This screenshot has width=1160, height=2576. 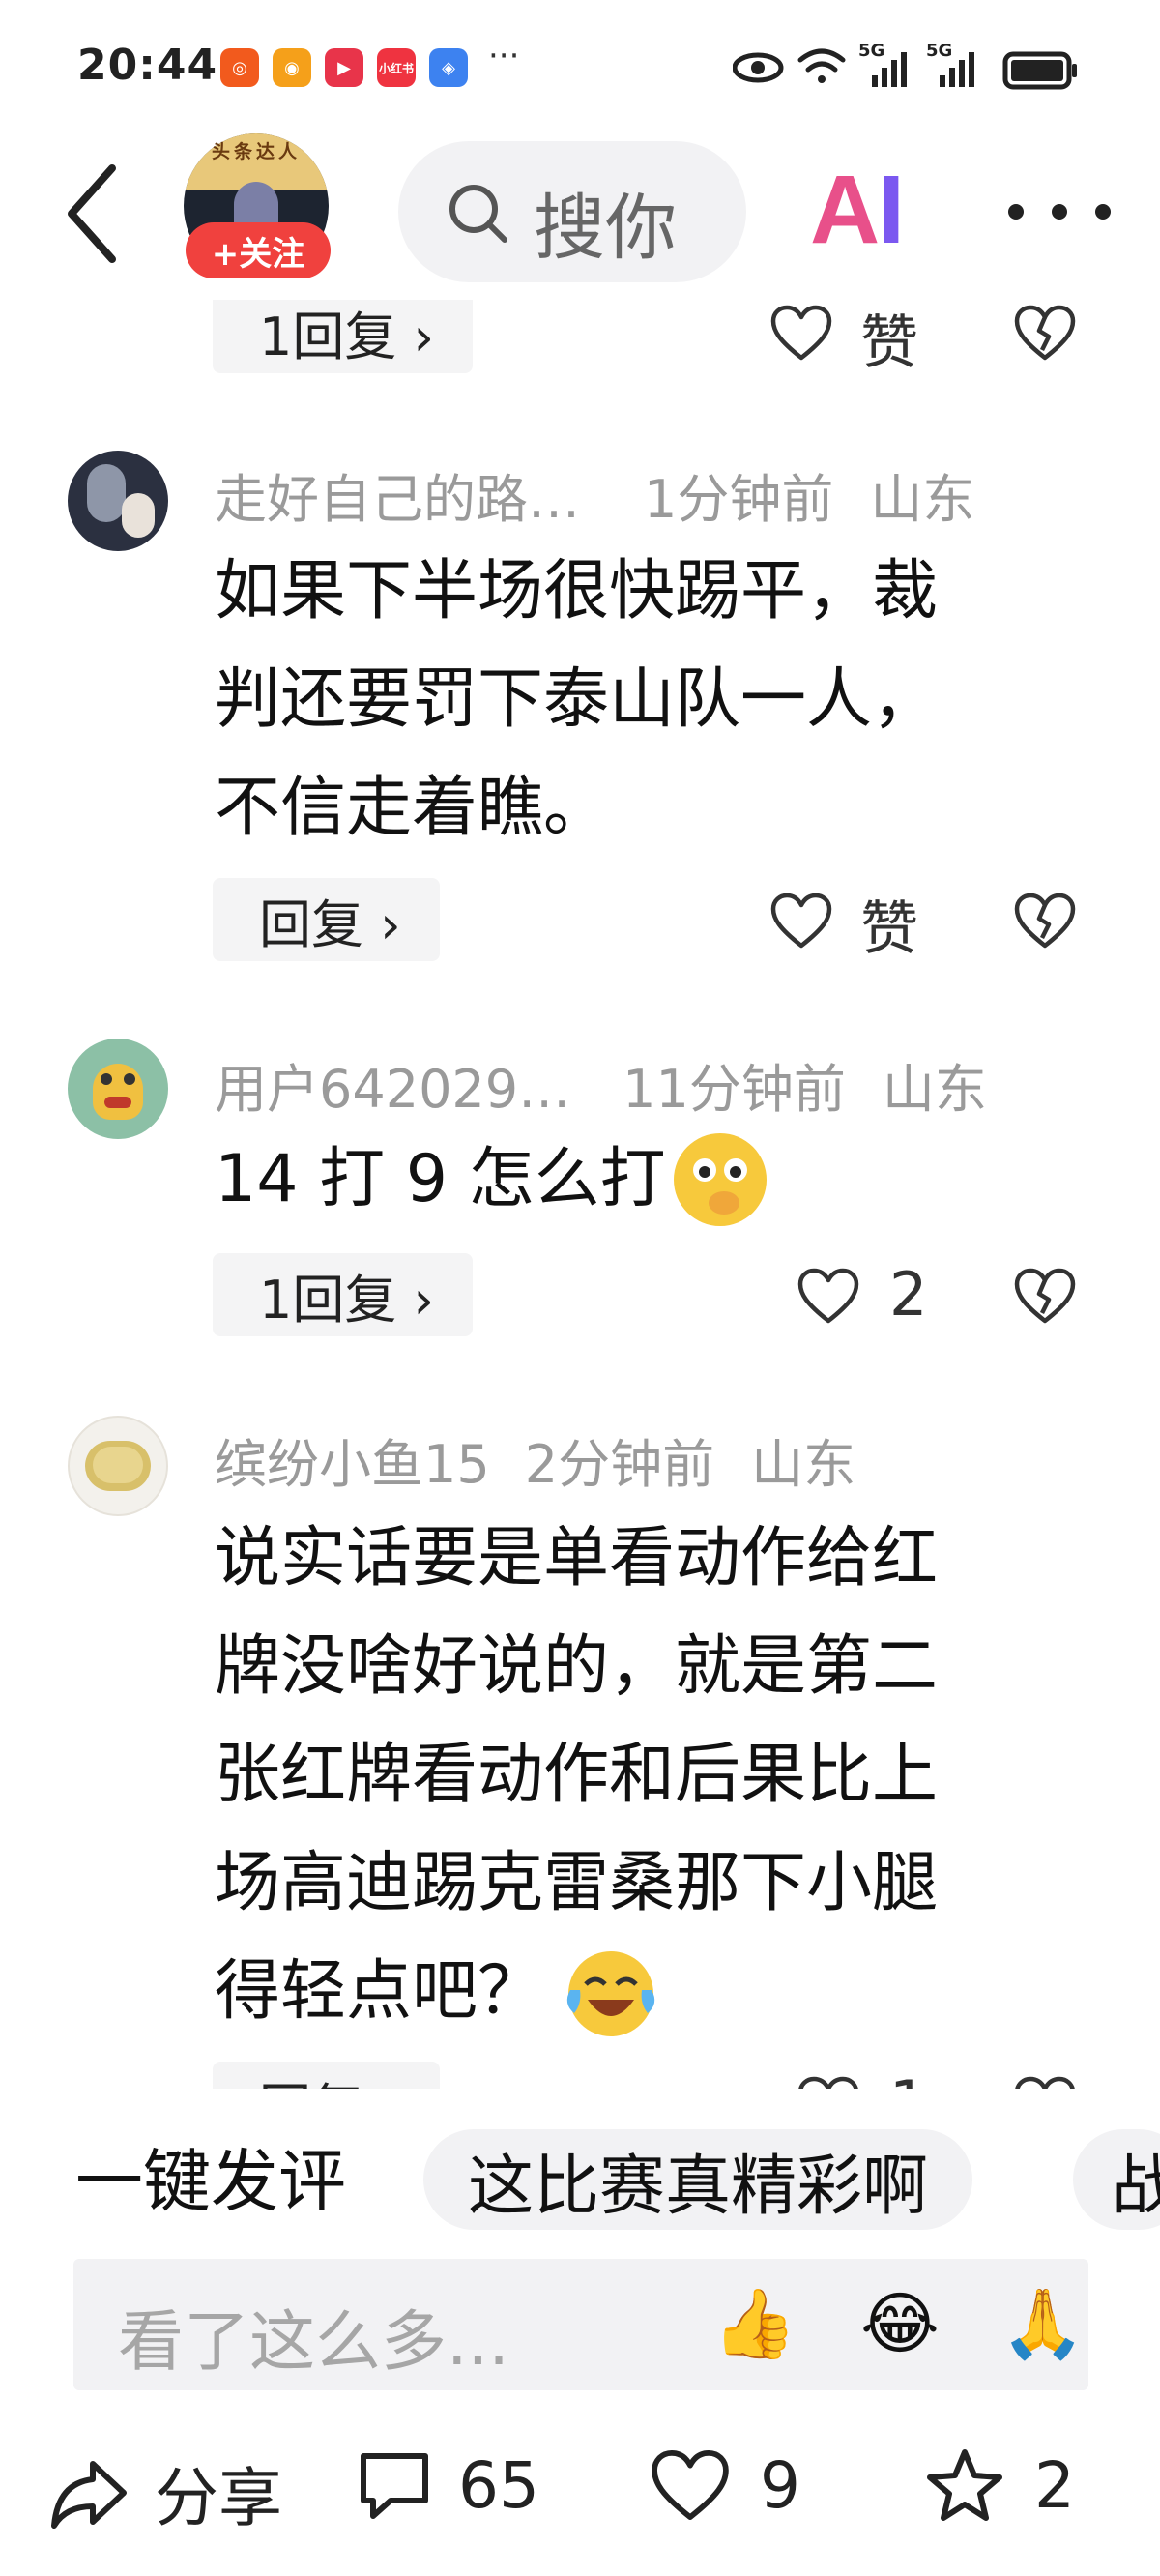 I want to click on video-app-icon: ▶, so click(x=344, y=67).